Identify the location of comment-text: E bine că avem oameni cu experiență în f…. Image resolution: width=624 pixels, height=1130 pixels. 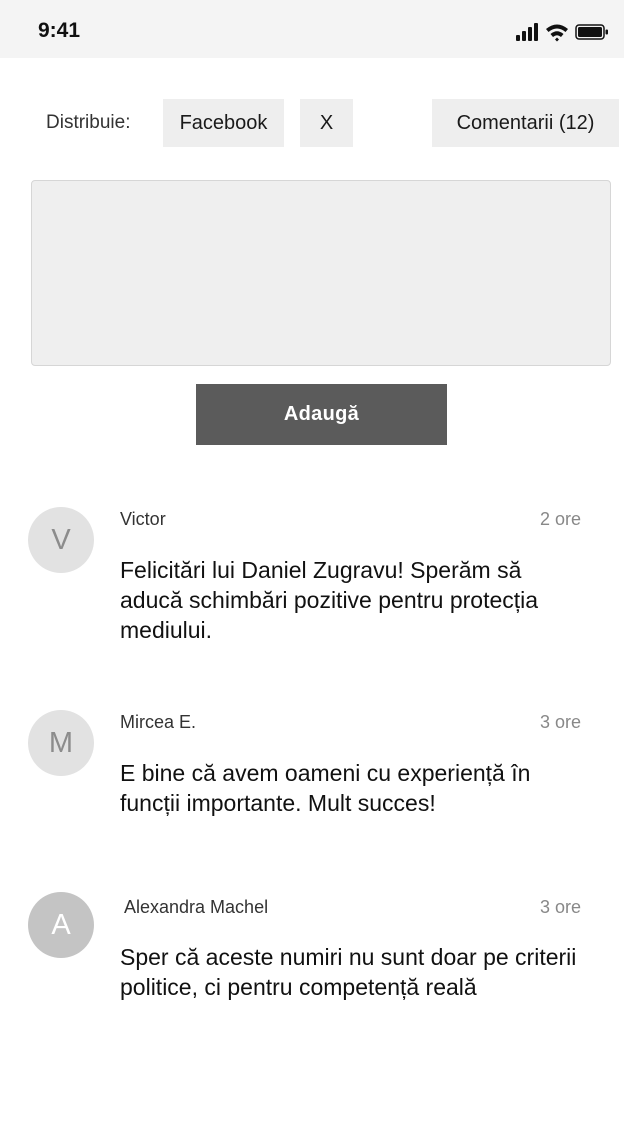
(325, 788).